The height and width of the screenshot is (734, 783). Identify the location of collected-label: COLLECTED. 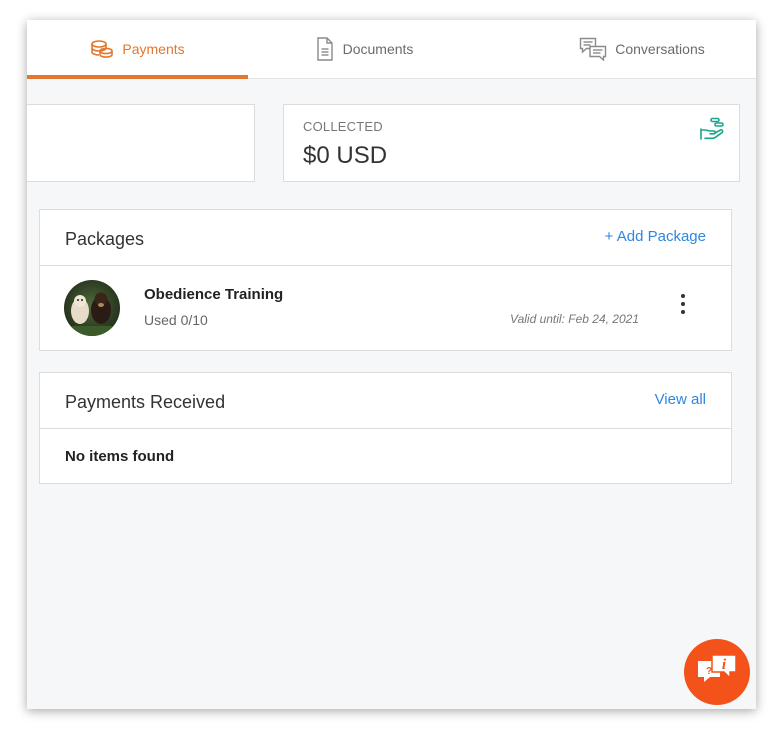
(343, 126).